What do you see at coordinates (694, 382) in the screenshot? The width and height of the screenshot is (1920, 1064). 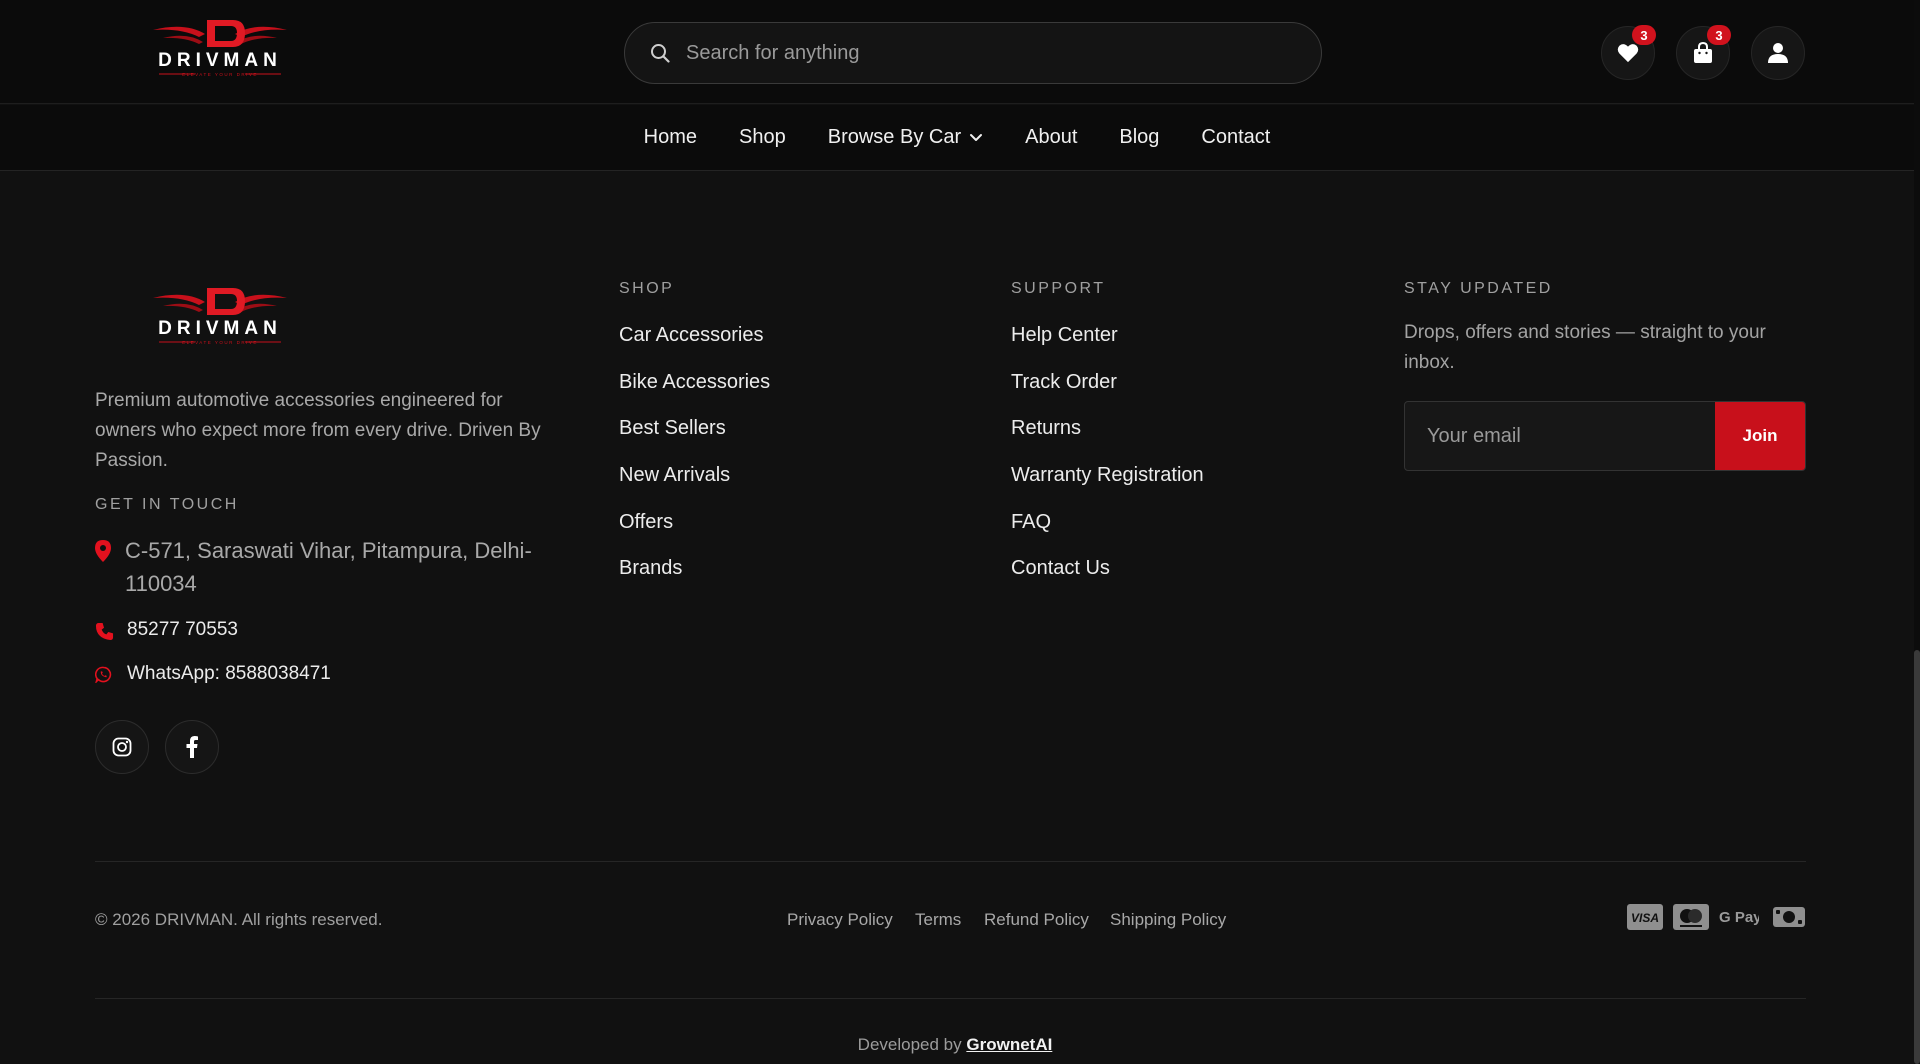 I see `link-bike-accessories: Bike Accessories` at bounding box center [694, 382].